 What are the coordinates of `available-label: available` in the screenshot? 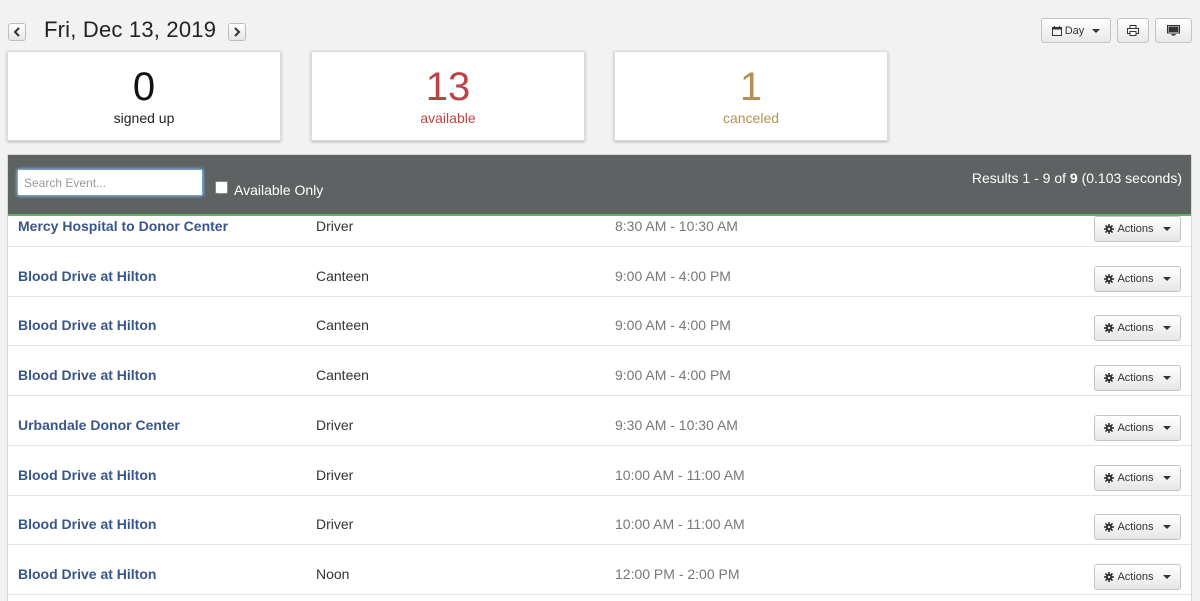 It's located at (448, 118).